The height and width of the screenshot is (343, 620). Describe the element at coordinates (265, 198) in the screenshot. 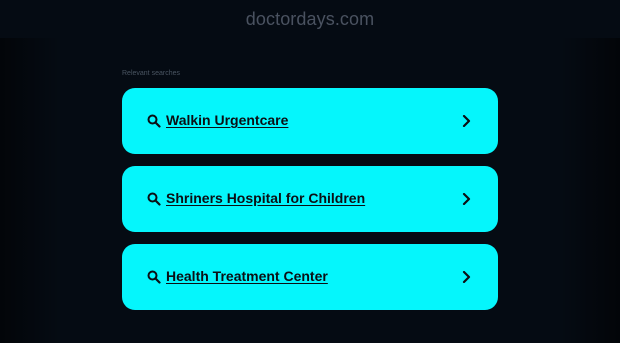

I see `search-link: Shriners Hospital for Children` at that location.